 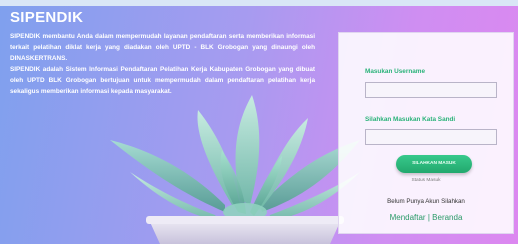 I want to click on register-link: Mendaftar, so click(x=408, y=217).